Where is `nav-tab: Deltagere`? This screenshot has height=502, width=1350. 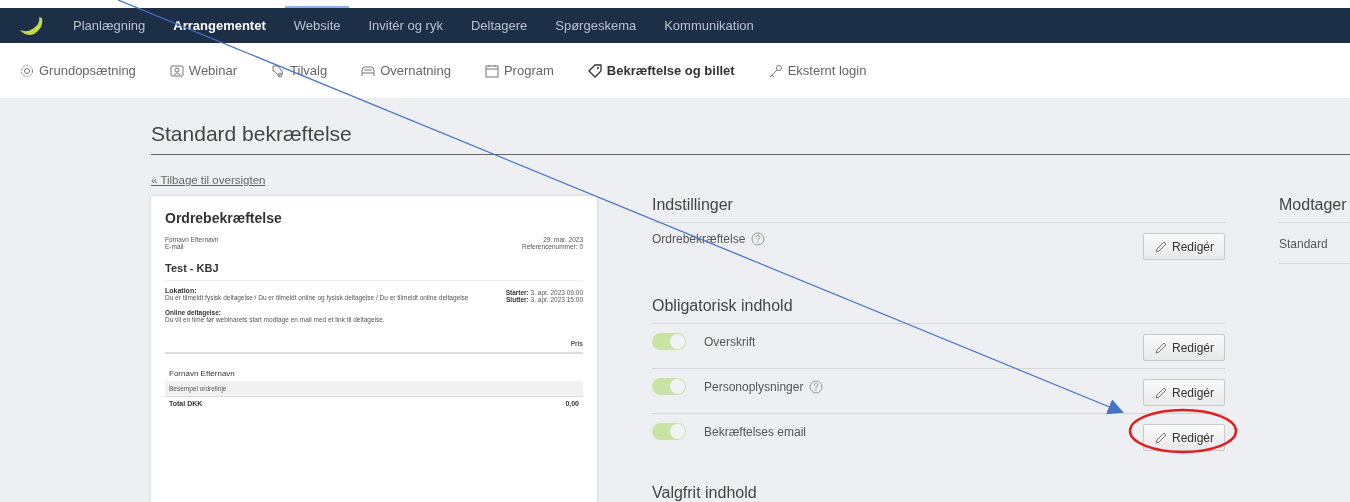 nav-tab: Deltagere is located at coordinates (499, 25).